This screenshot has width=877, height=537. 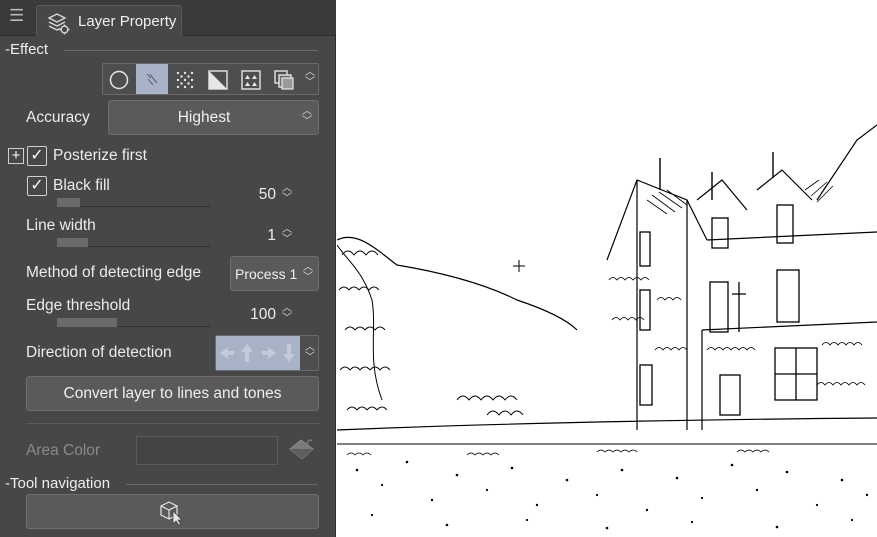 I want to click on edge-method-value: Process 1, so click(x=266, y=274).